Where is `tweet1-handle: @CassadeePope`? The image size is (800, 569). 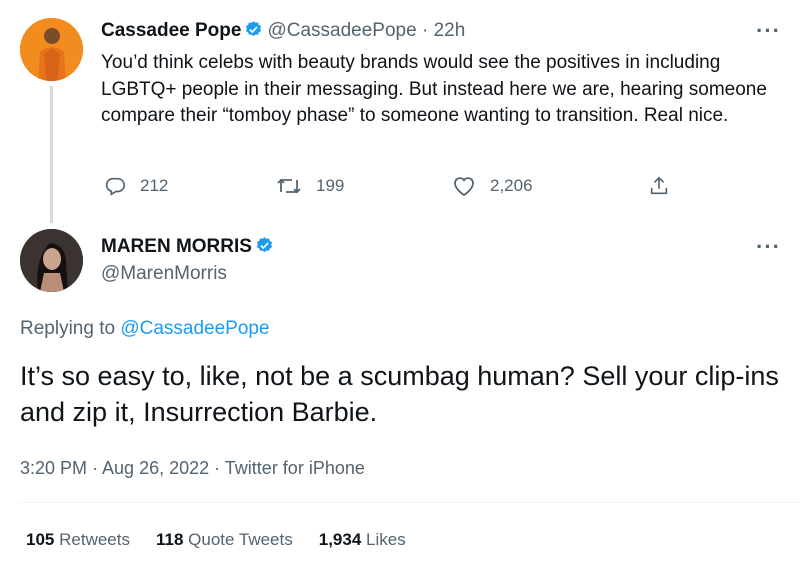
tweet1-handle: @CassadeePope is located at coordinates (341, 30).